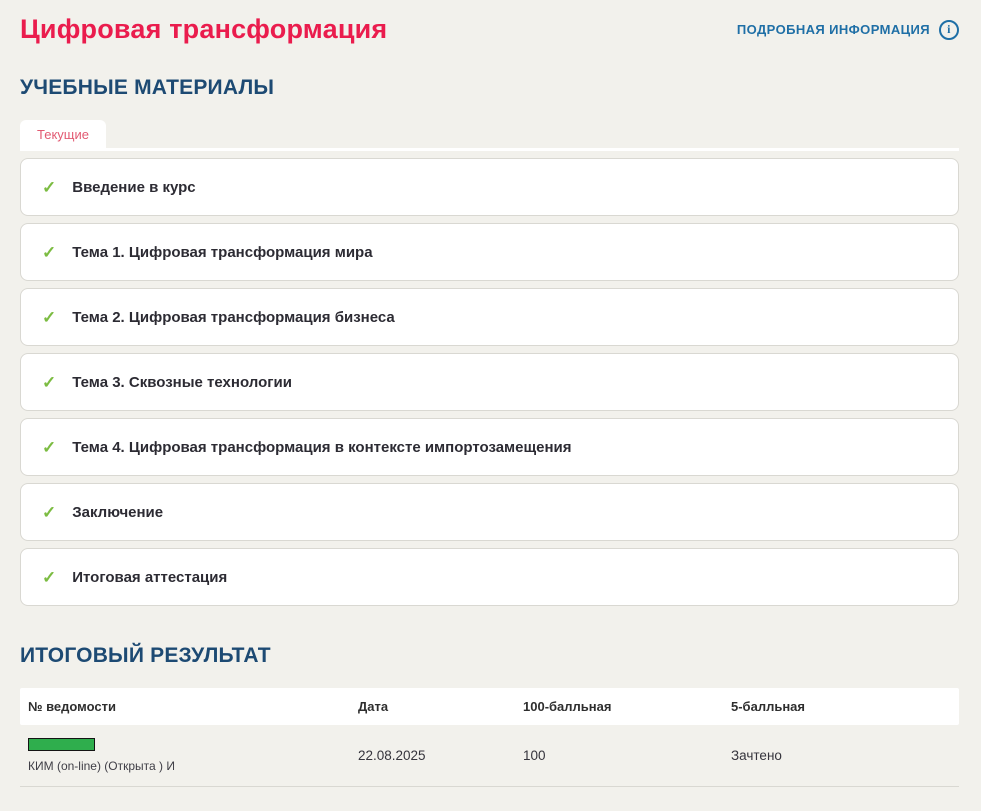  I want to click on list-item-label: Заключение, so click(118, 512).